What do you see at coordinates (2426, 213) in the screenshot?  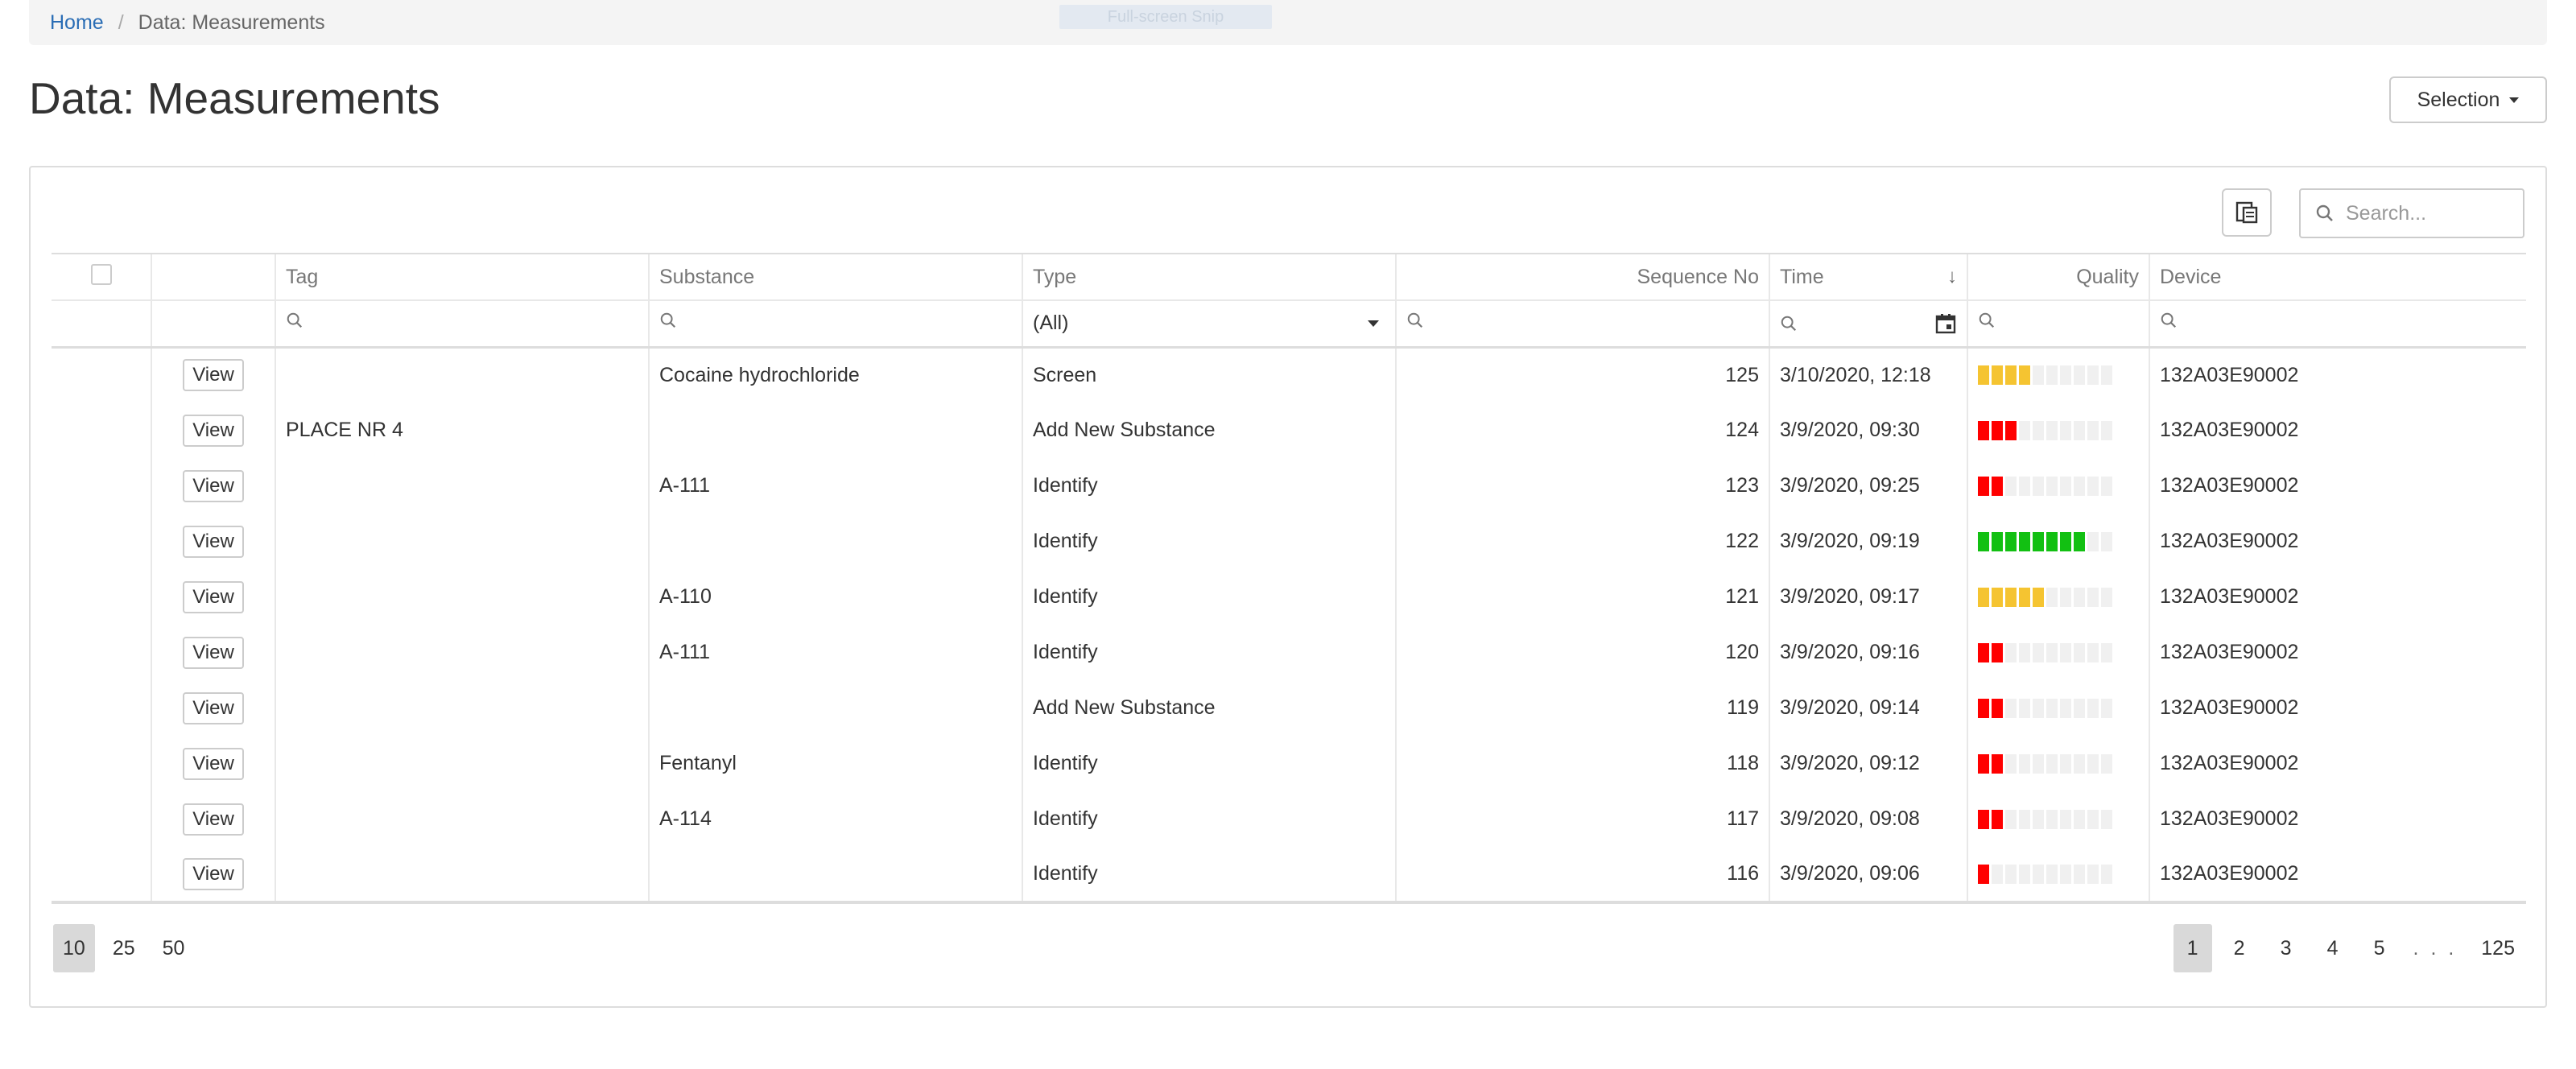 I see `search-input` at bounding box center [2426, 213].